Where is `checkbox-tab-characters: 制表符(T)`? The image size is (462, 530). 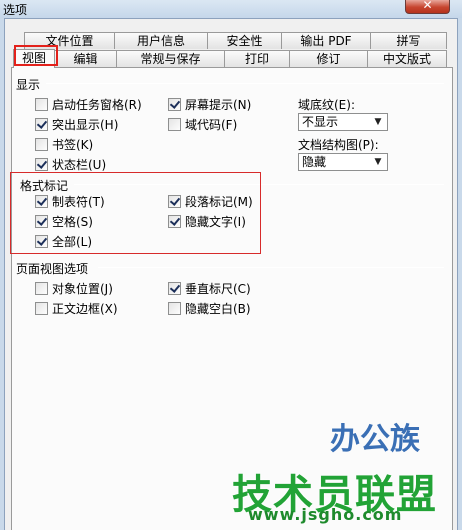
checkbox-tab-characters: 制表符(T) is located at coordinates (70, 201).